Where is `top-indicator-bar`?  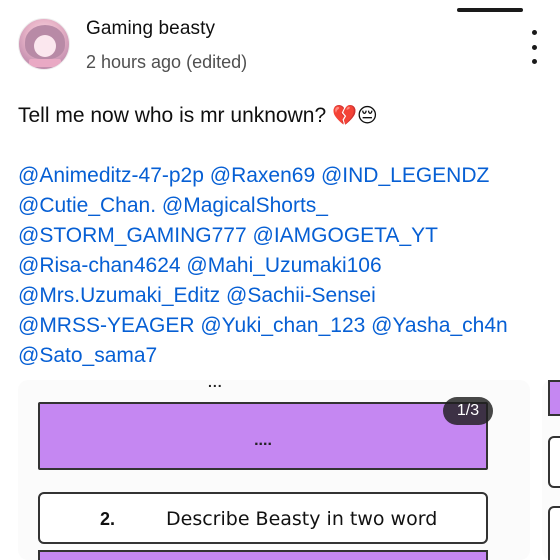
top-indicator-bar is located at coordinates (490, 10).